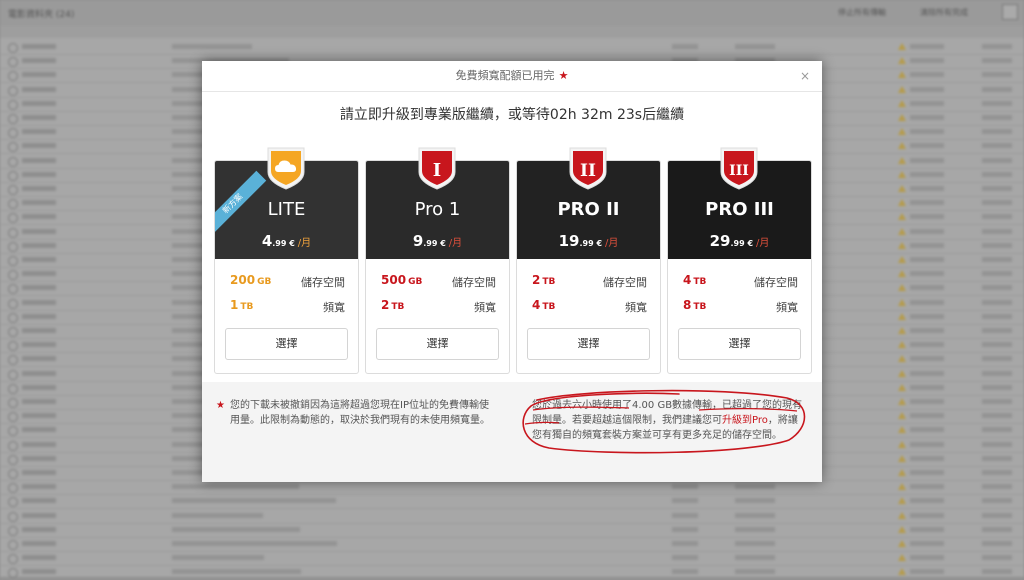  What do you see at coordinates (242, 305) in the screenshot?
I see `bandwidth-value: 1 TB` at bounding box center [242, 305].